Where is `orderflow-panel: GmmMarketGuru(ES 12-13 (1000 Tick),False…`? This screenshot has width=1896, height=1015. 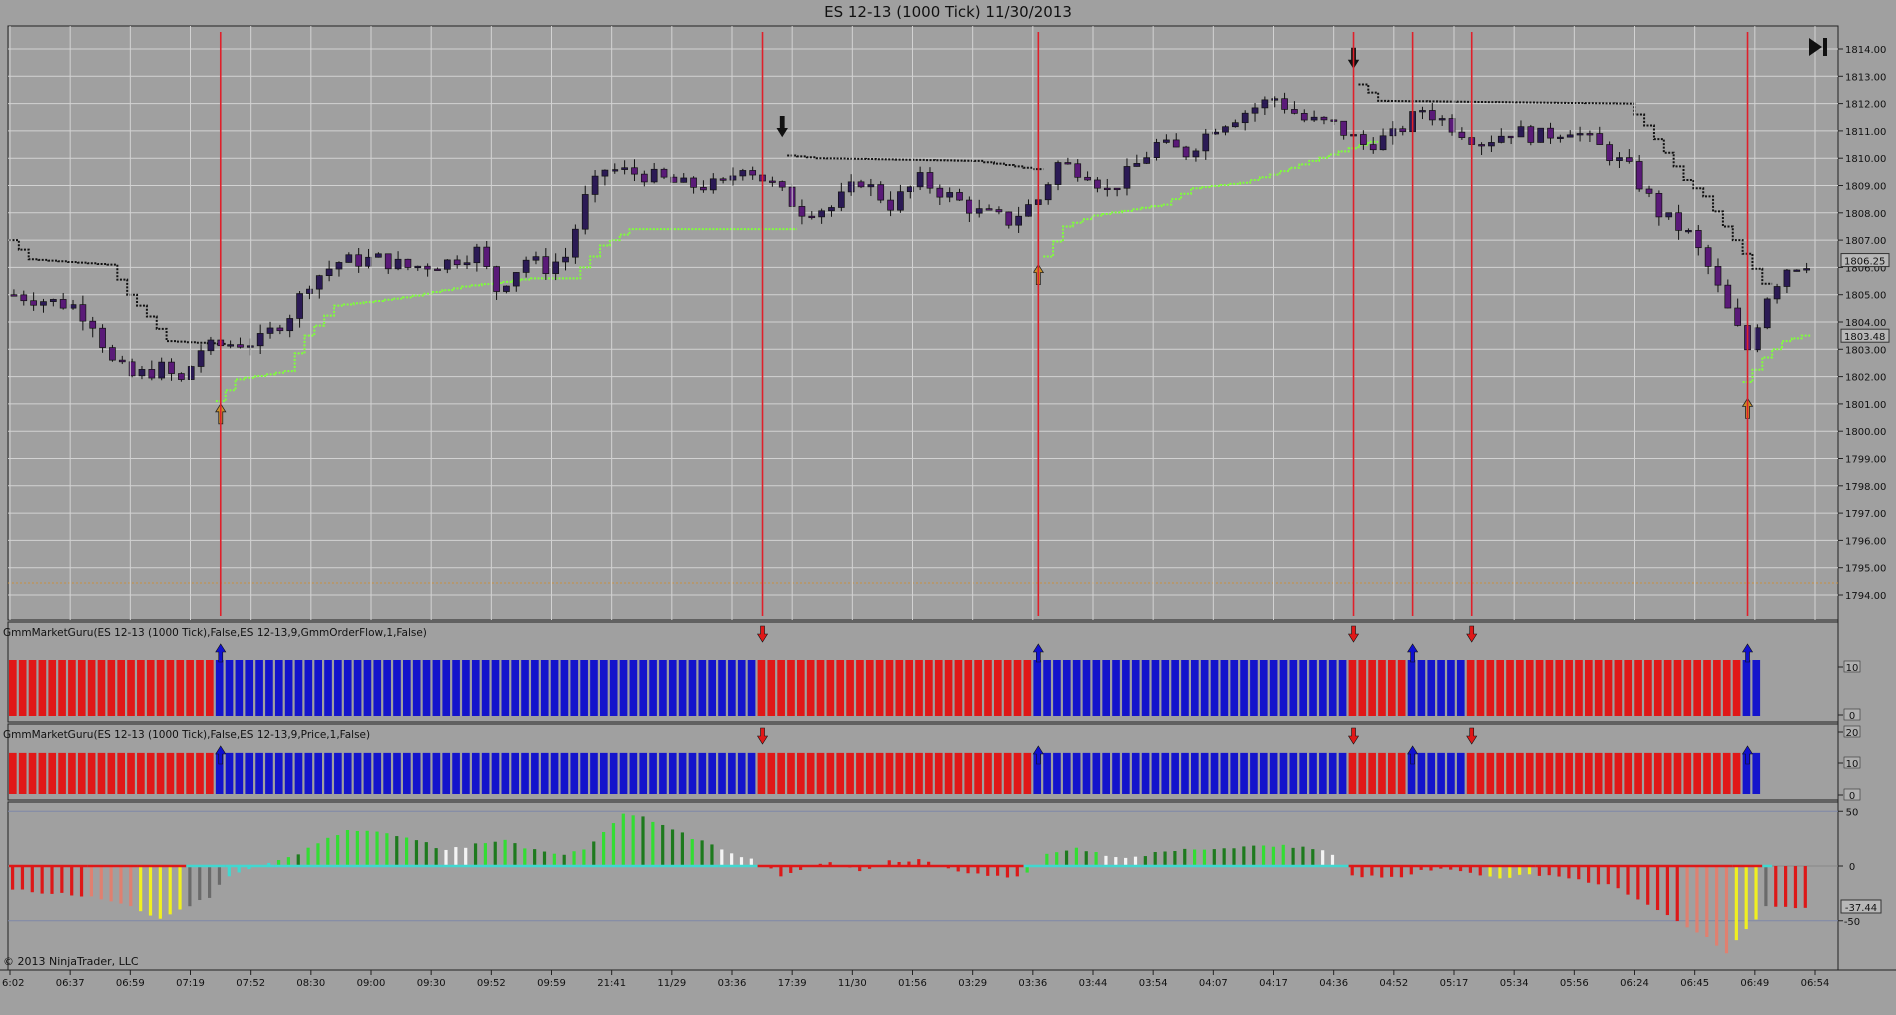 orderflow-panel: GmmMarketGuru(ES 12-13 (1000 Tick),False… is located at coordinates (932, 673).